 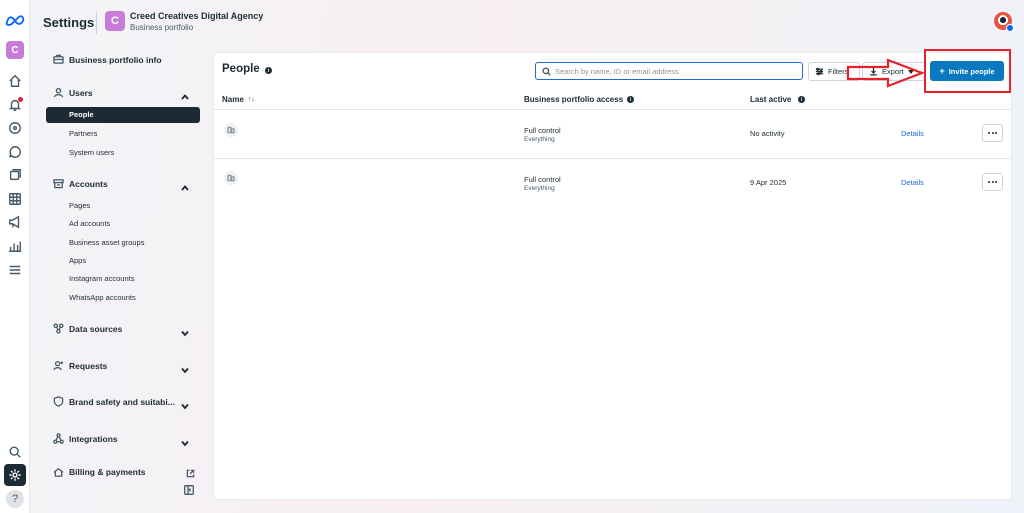 I want to click on business-portfolio-avatar: C, so click(x=115, y=21).